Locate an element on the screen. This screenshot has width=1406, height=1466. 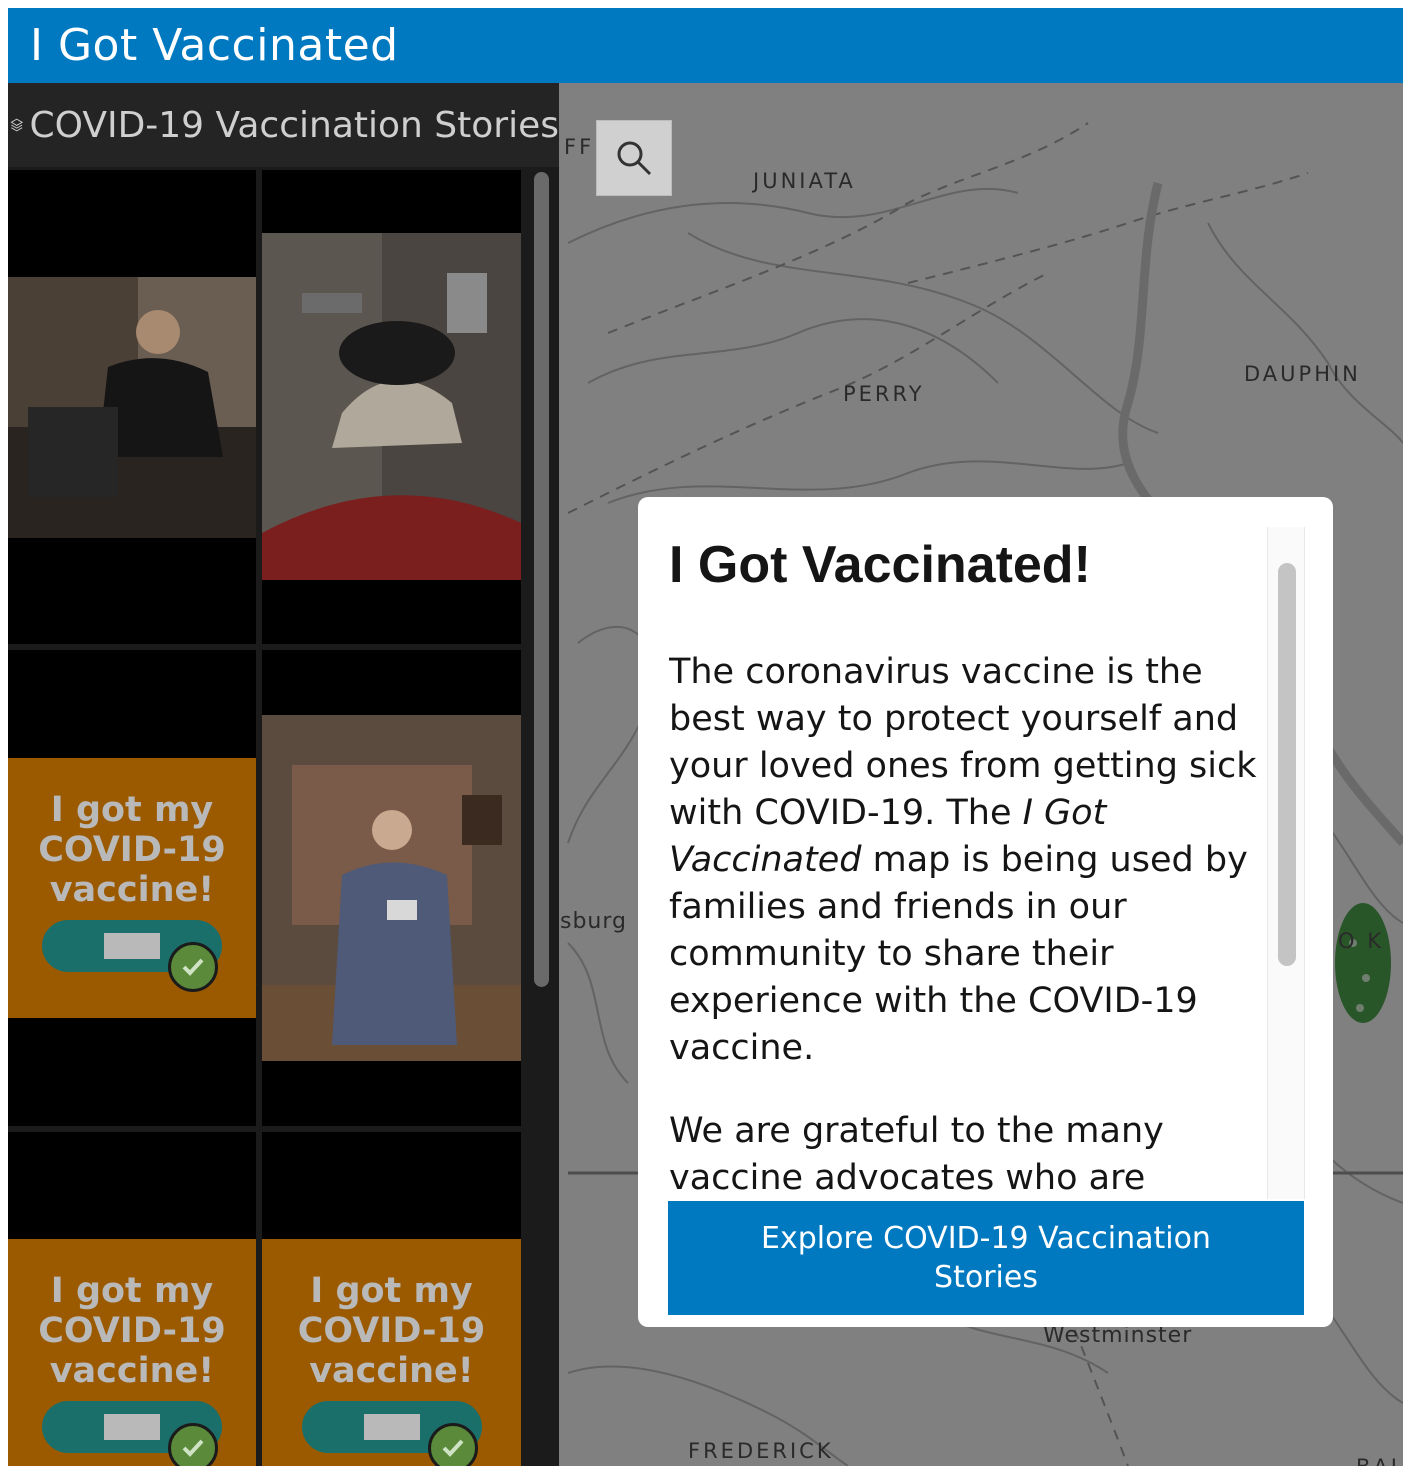
vax-graphic-3: I got my COVID-19 vaccine! is located at coordinates (132, 888).